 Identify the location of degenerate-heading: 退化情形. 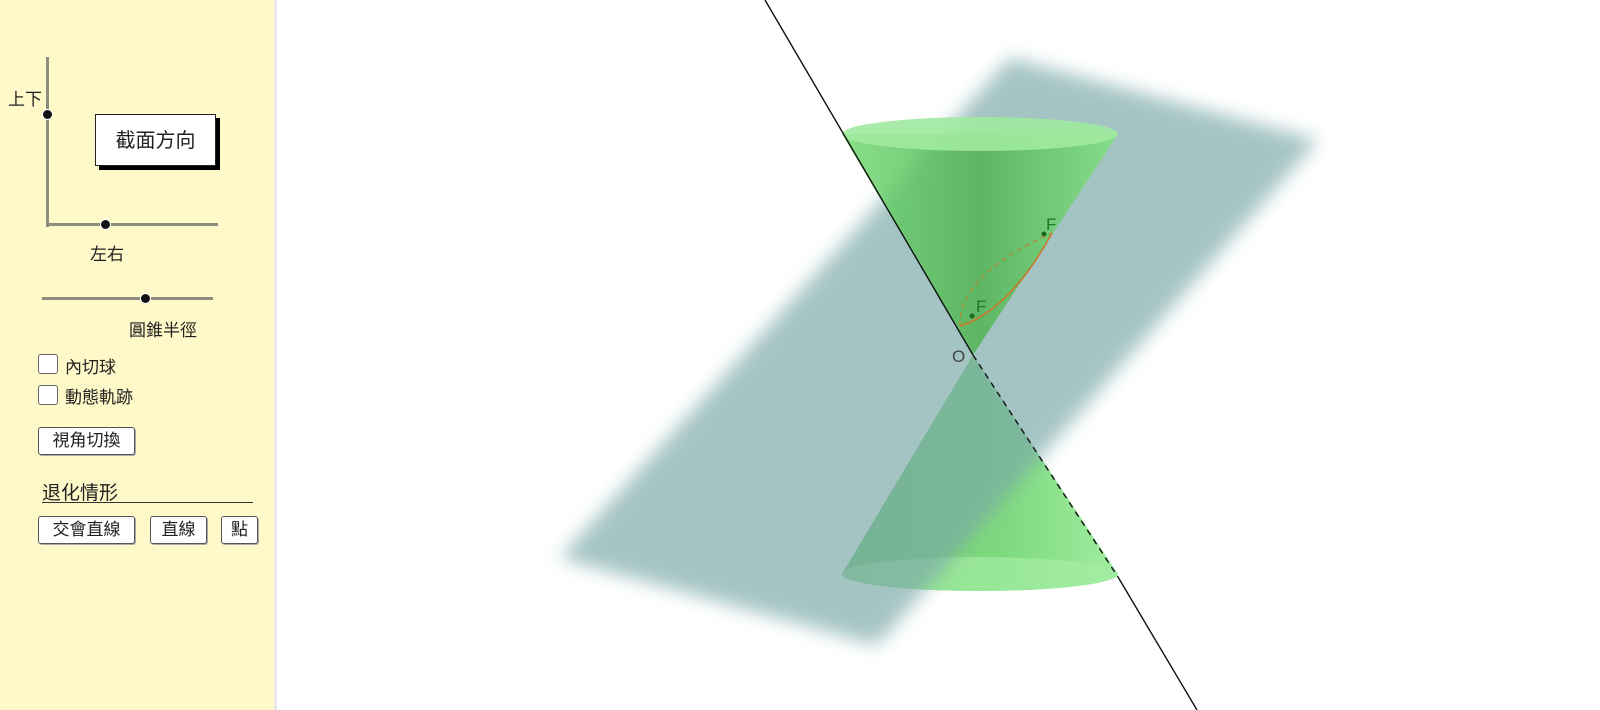
(80, 493).